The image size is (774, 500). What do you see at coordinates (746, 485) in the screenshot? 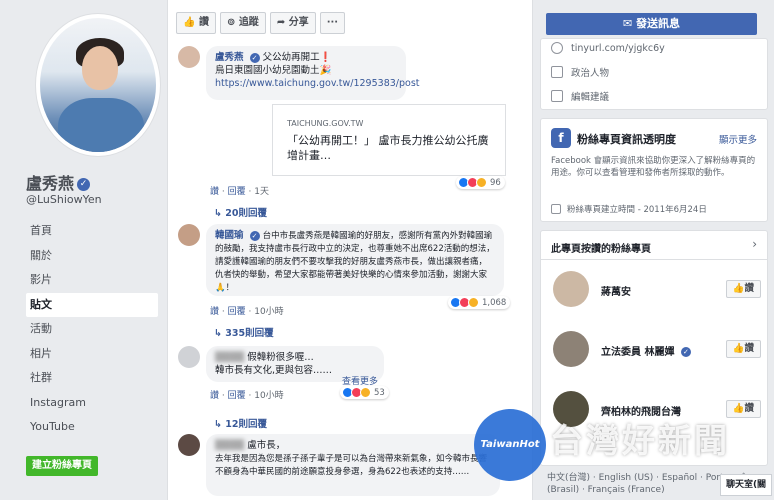
I see `chat-button: 聊天室(關` at bounding box center [746, 485].